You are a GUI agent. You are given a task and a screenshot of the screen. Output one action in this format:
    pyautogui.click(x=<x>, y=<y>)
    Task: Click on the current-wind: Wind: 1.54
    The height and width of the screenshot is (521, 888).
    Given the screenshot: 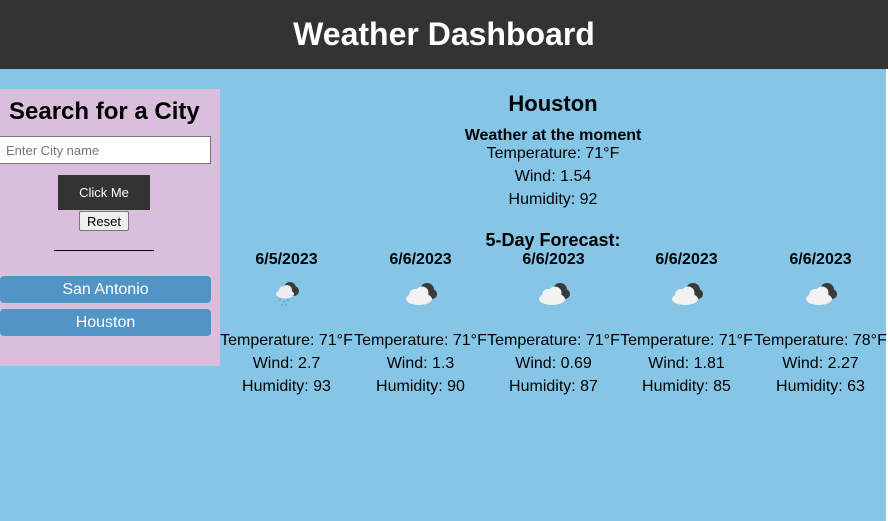 What is the action you would take?
    pyautogui.click(x=553, y=176)
    